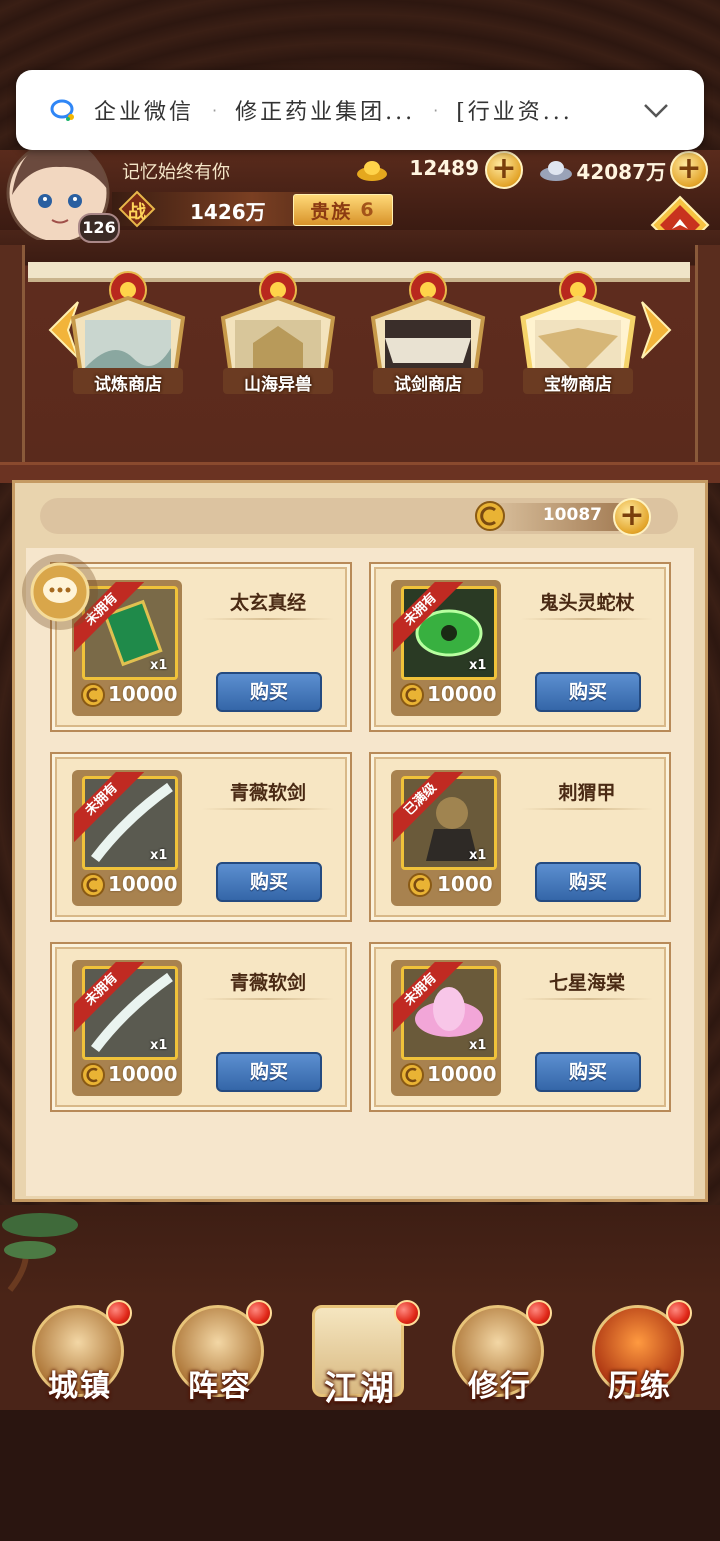 This screenshot has width=720, height=1541. I want to click on nav-label: 城镇, so click(80, 1386).